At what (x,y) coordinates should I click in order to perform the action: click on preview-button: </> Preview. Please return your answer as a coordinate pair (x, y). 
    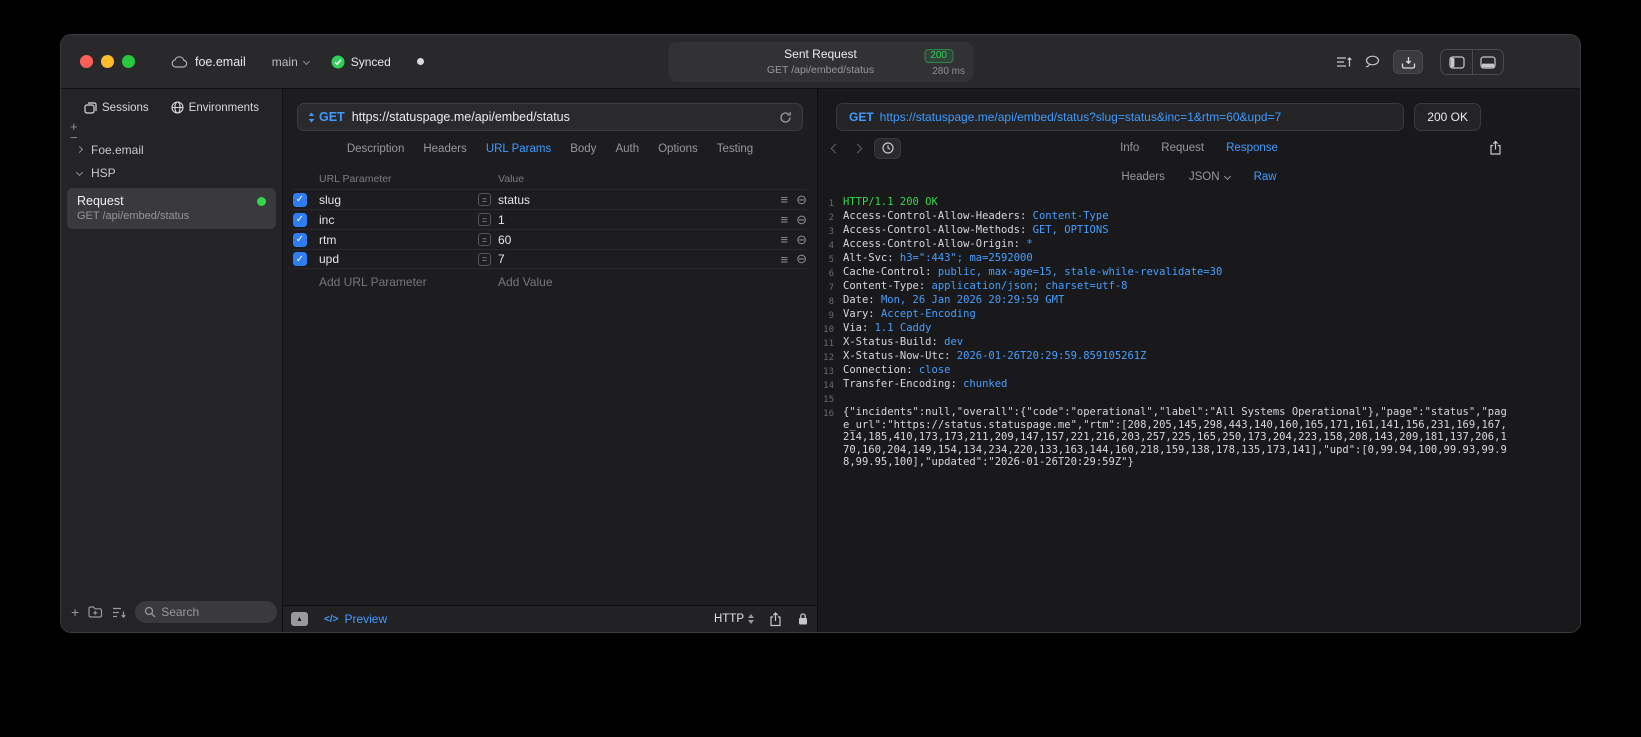
    Looking at the image, I should click on (355, 619).